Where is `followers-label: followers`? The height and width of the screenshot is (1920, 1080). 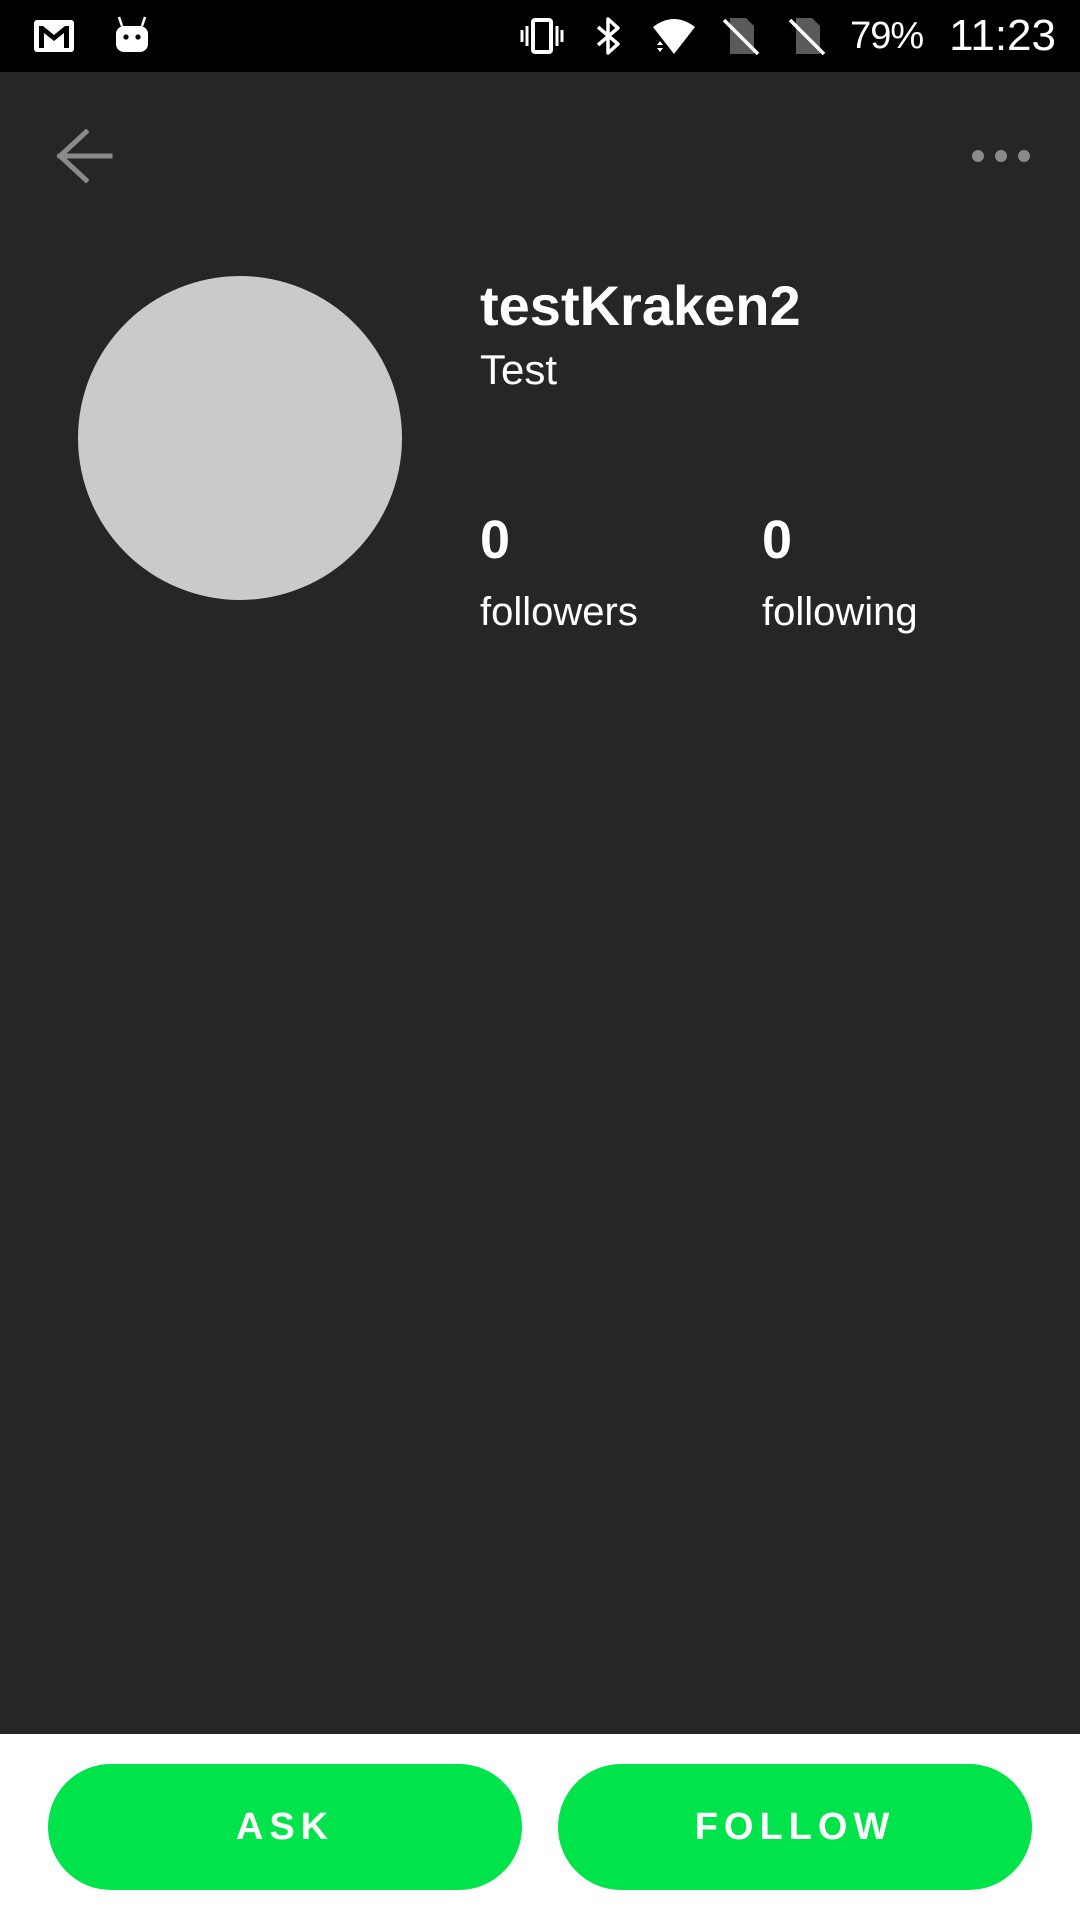 followers-label: followers is located at coordinates (559, 612).